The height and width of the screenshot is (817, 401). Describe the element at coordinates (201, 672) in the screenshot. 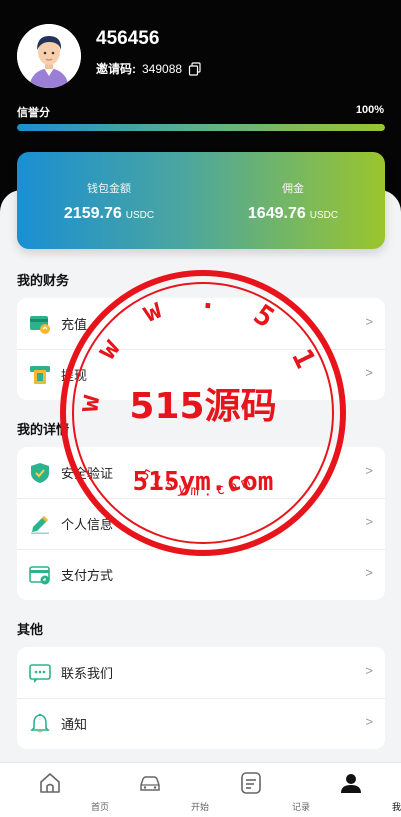

I see `menu-item-contact-us: 联系我们 >` at that location.